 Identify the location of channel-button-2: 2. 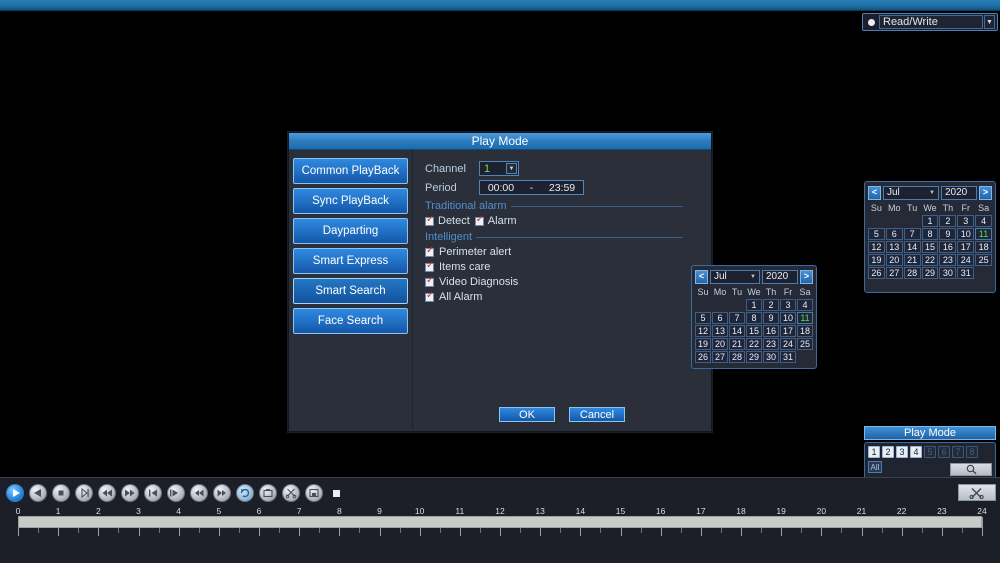
(888, 452).